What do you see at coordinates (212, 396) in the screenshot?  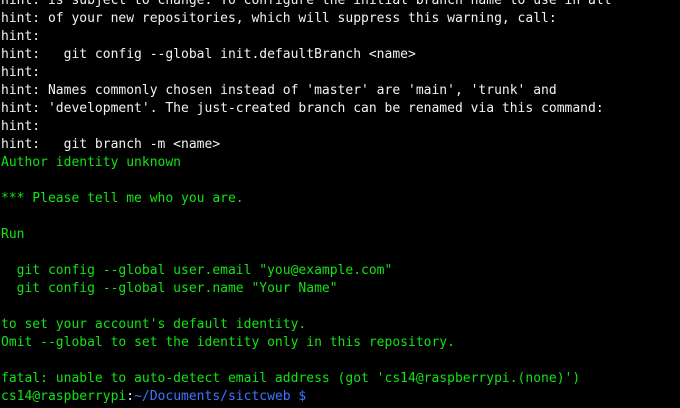 I see `prompt-path: ~/Documents/sictcweb` at bounding box center [212, 396].